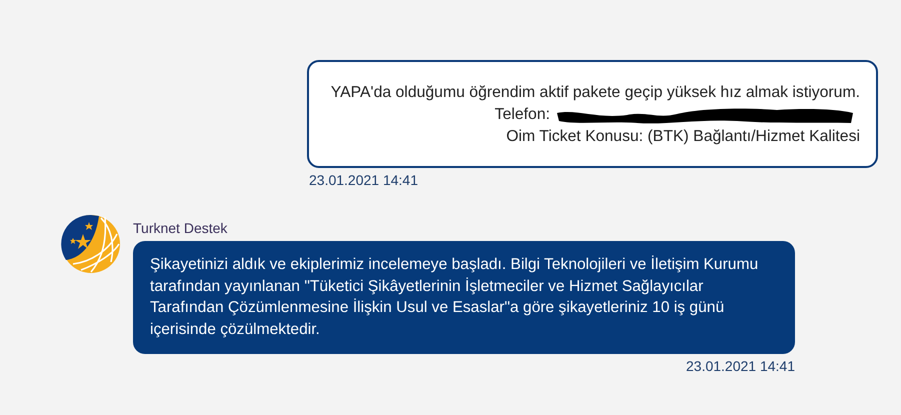  I want to click on message-text: YAPA'da olduğumu öğrendim aktif pakete geçip yüksek hız almak istiyorum., so click(595, 92).